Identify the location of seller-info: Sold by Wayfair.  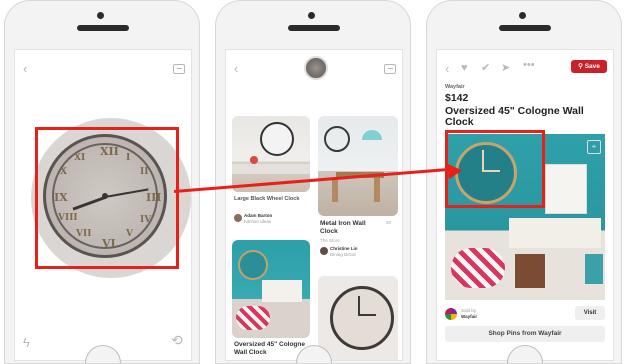
(469, 313).